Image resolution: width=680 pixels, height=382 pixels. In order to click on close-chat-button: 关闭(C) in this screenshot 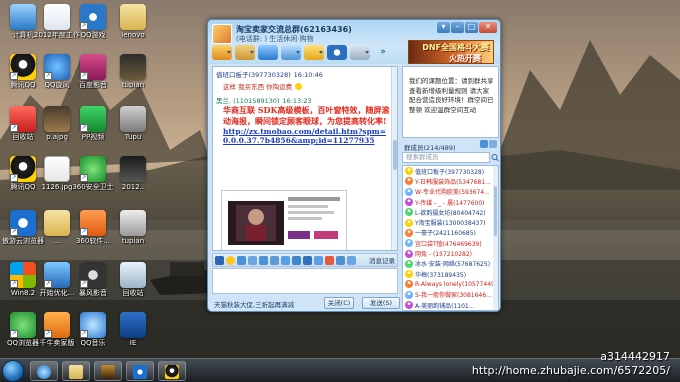, I will do `click(339, 303)`.